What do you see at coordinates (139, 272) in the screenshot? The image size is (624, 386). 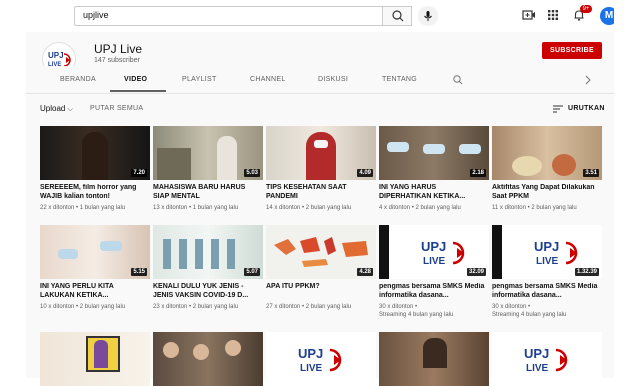 I see `video-duration: 5.15` at bounding box center [139, 272].